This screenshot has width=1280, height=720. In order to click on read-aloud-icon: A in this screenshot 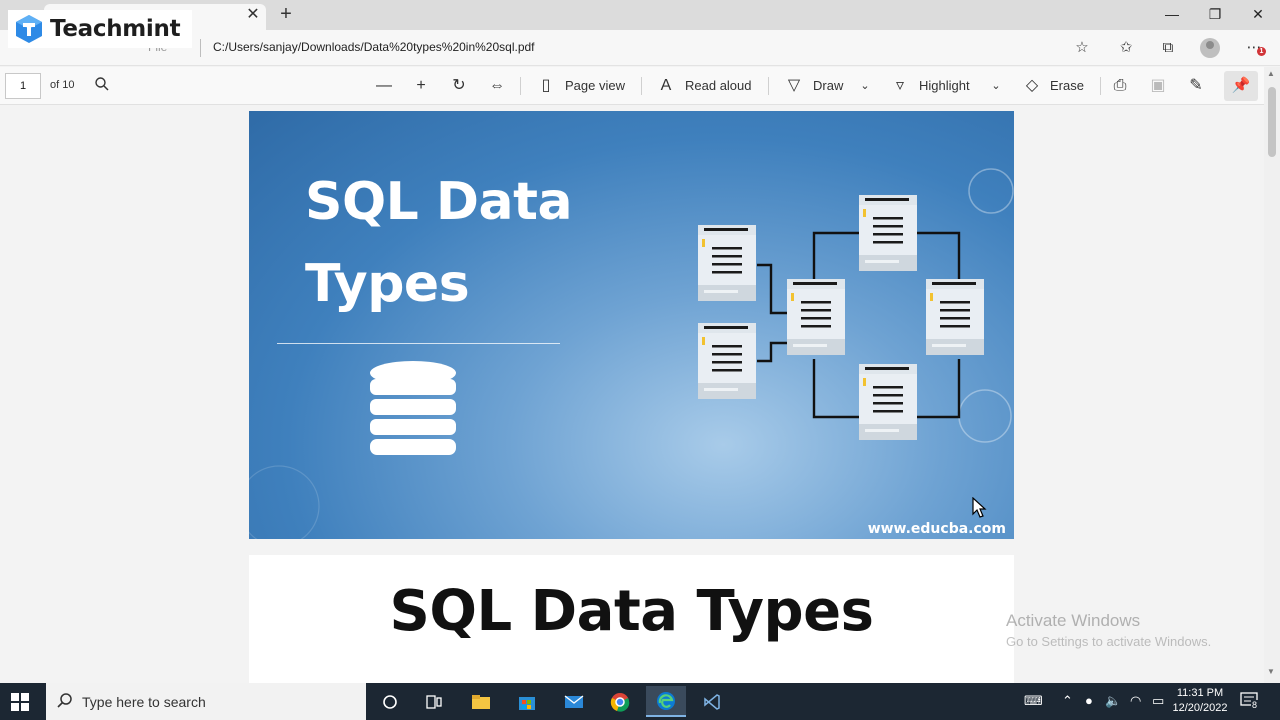, I will do `click(666, 86)`.